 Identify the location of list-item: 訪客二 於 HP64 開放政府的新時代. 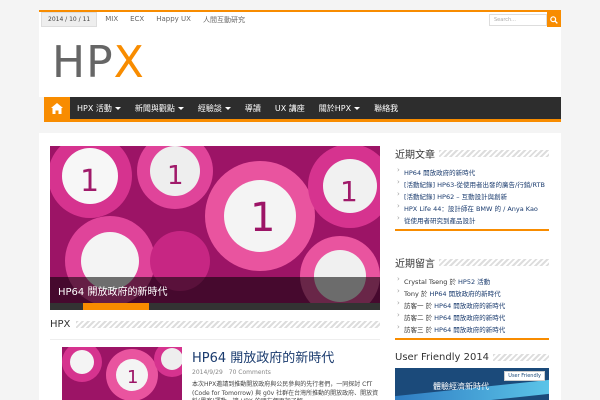
(472, 316).